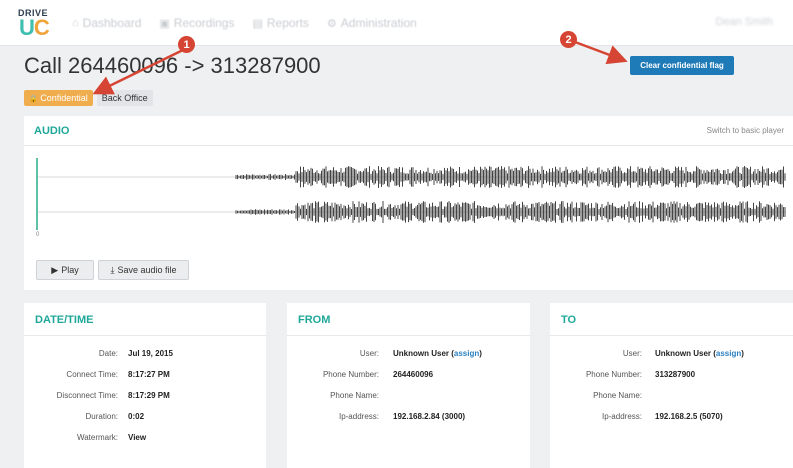  What do you see at coordinates (331, 23) in the screenshot?
I see `administration-icon: ⚙` at bounding box center [331, 23].